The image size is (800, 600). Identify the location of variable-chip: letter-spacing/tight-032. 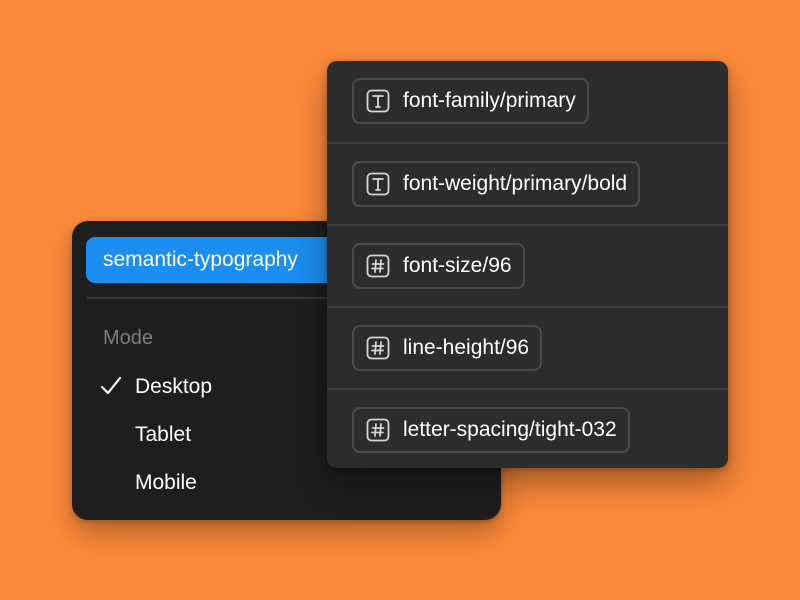
(491, 430).